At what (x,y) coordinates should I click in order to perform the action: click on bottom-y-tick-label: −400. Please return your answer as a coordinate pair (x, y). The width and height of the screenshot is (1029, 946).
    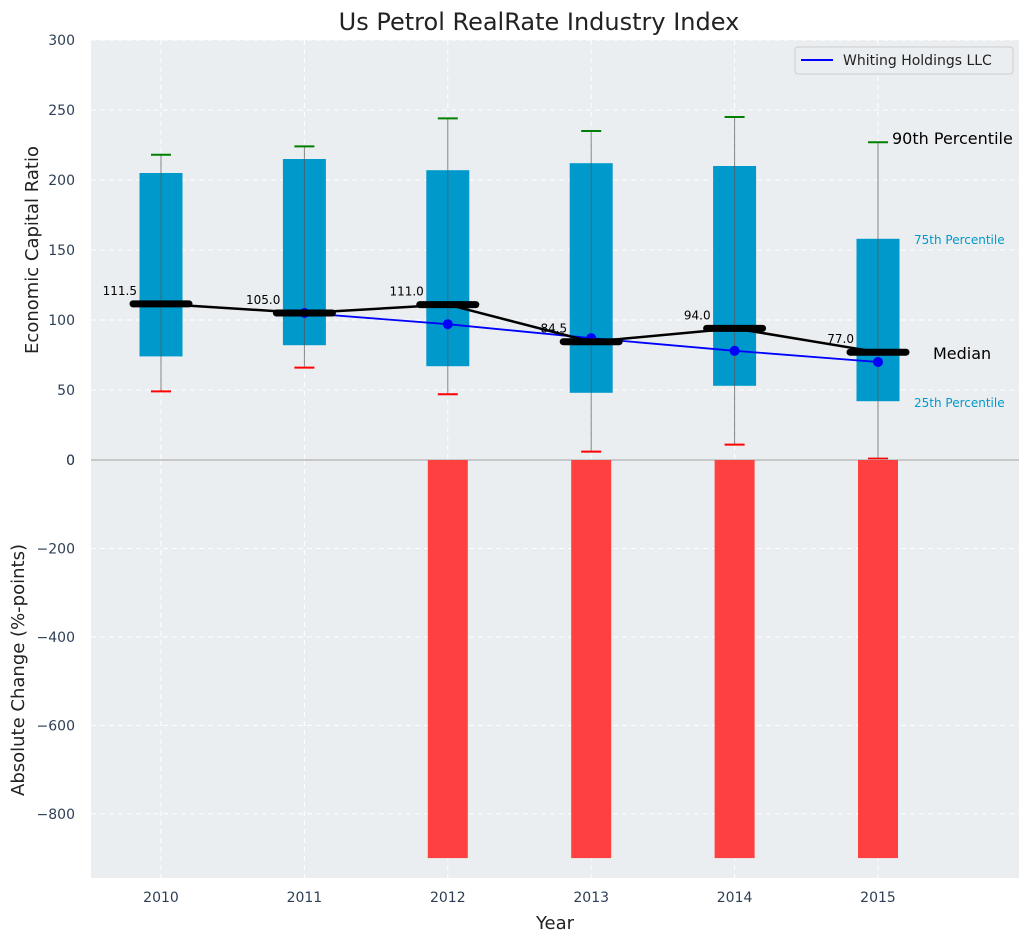
    Looking at the image, I should click on (56, 638).